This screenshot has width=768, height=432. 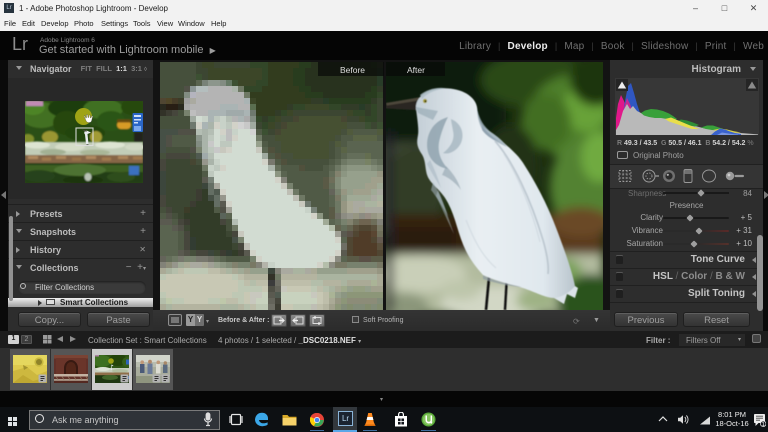 I want to click on svg-text: 1, so click(x=763, y=424).